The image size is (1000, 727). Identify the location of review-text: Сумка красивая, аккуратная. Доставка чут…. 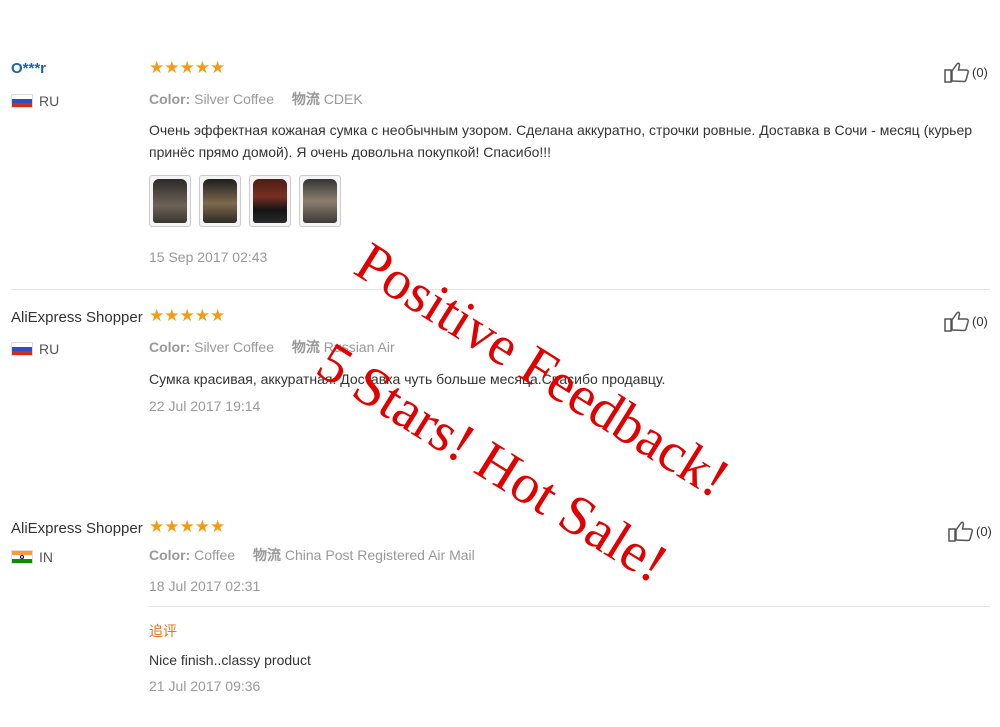
(407, 379).